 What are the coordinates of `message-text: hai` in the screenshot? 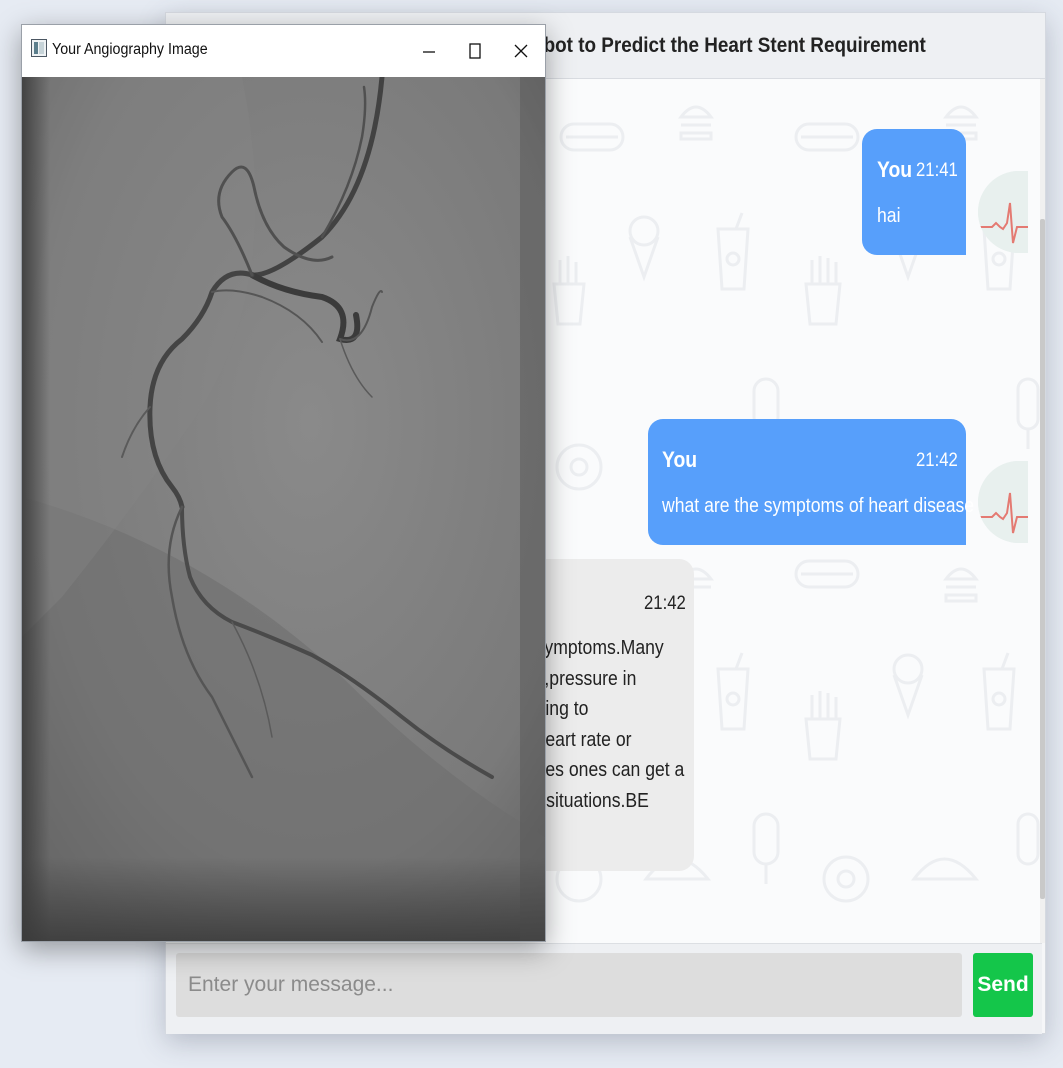 It's located at (889, 216).